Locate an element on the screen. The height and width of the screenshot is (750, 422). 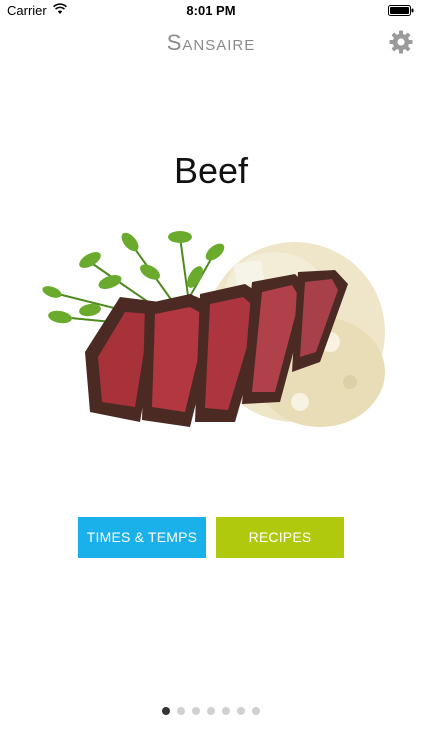
status-time: 8:01 PM is located at coordinates (211, 10).